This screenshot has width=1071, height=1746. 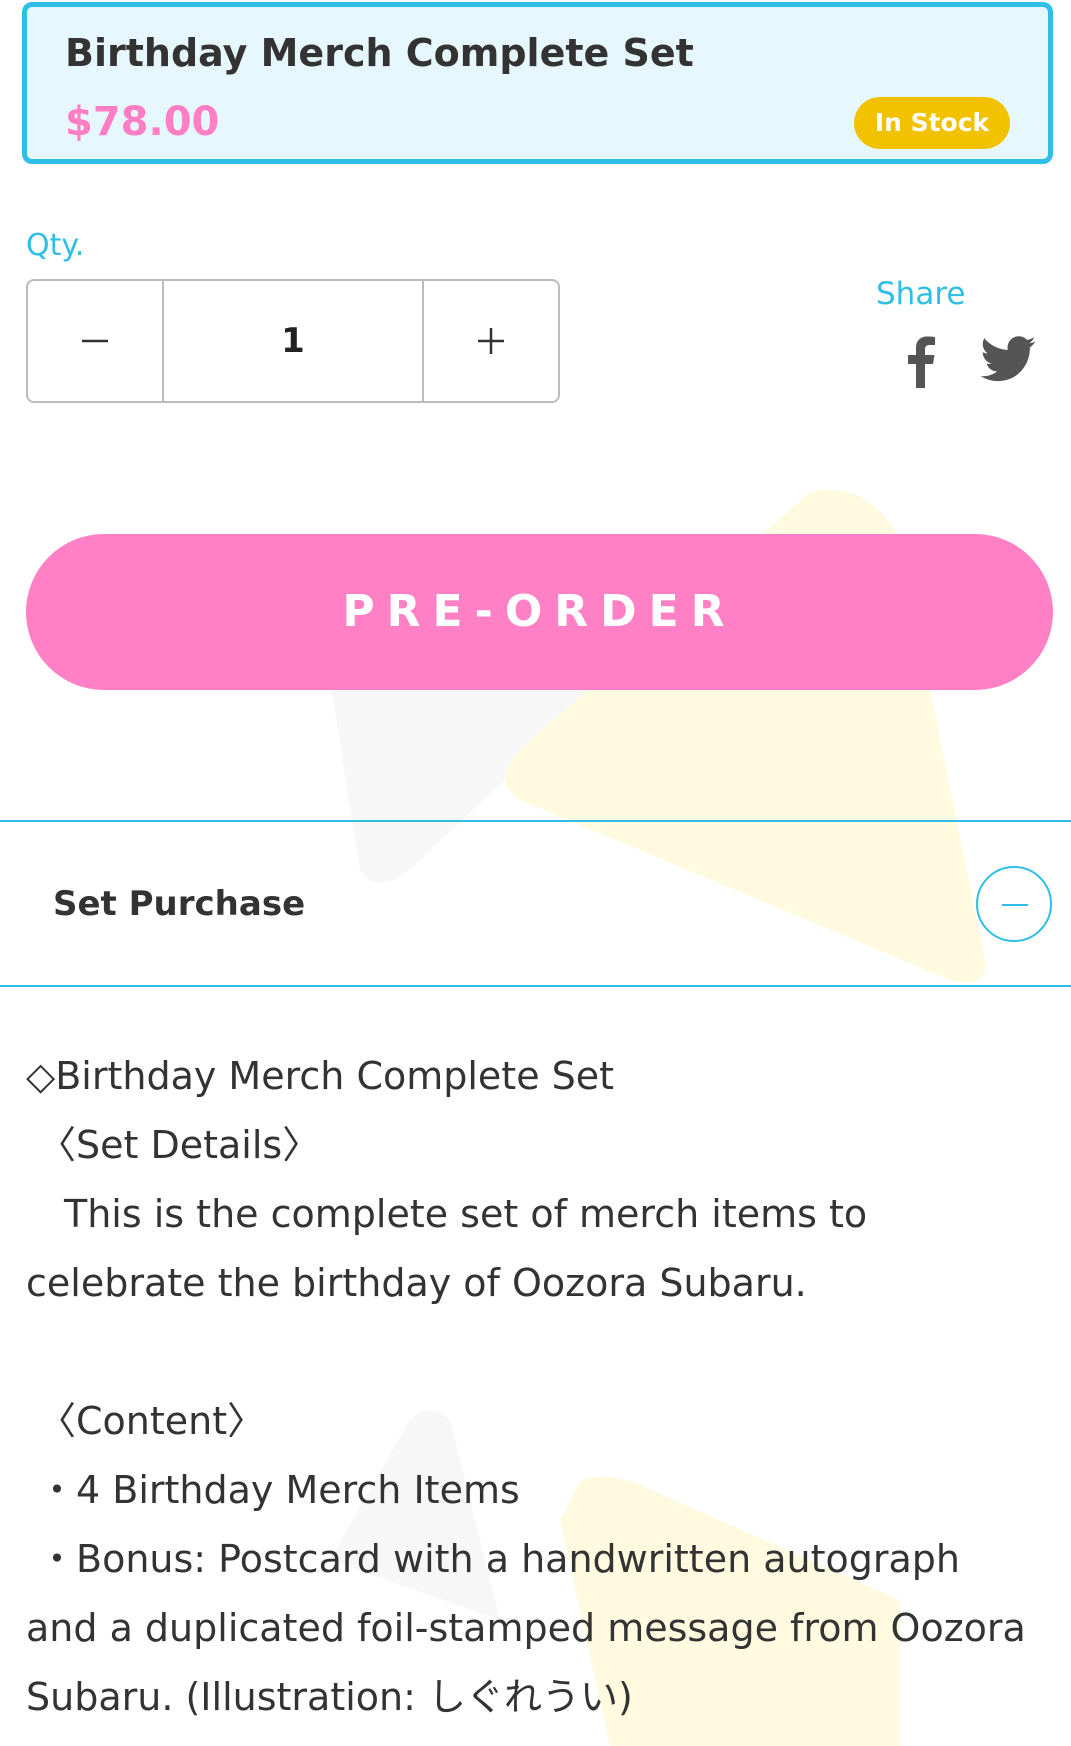 What do you see at coordinates (279, 1490) in the screenshot?
I see `content-item-1: ・4 Birthday Merch Items` at bounding box center [279, 1490].